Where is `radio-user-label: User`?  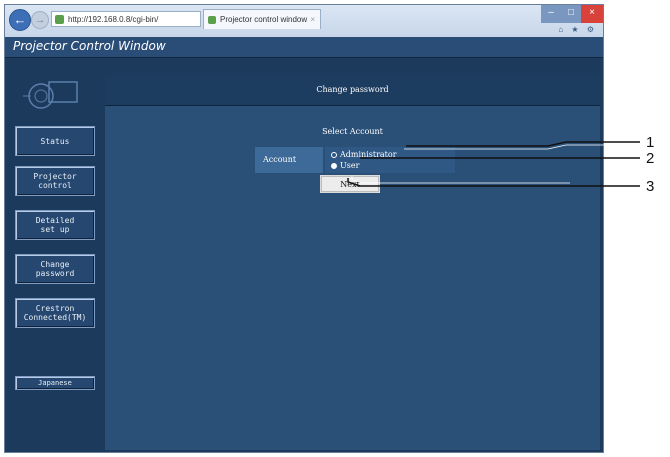 radio-user-label: User is located at coordinates (350, 165).